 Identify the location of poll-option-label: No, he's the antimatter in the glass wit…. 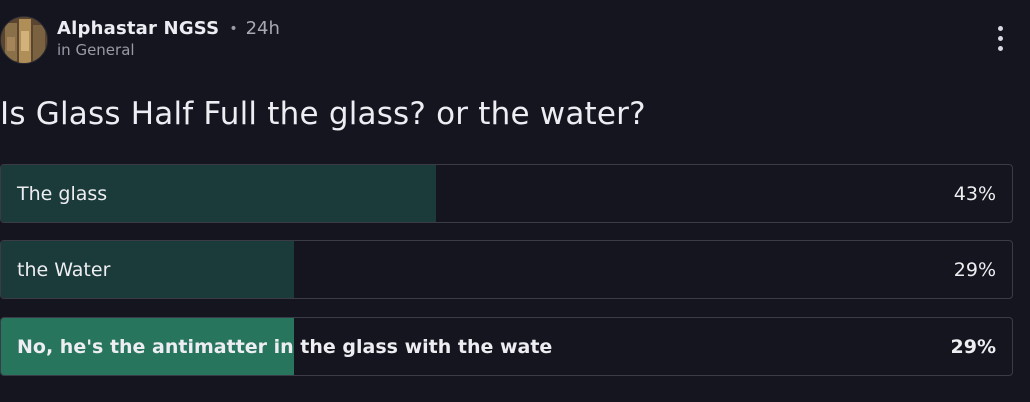
(285, 347).